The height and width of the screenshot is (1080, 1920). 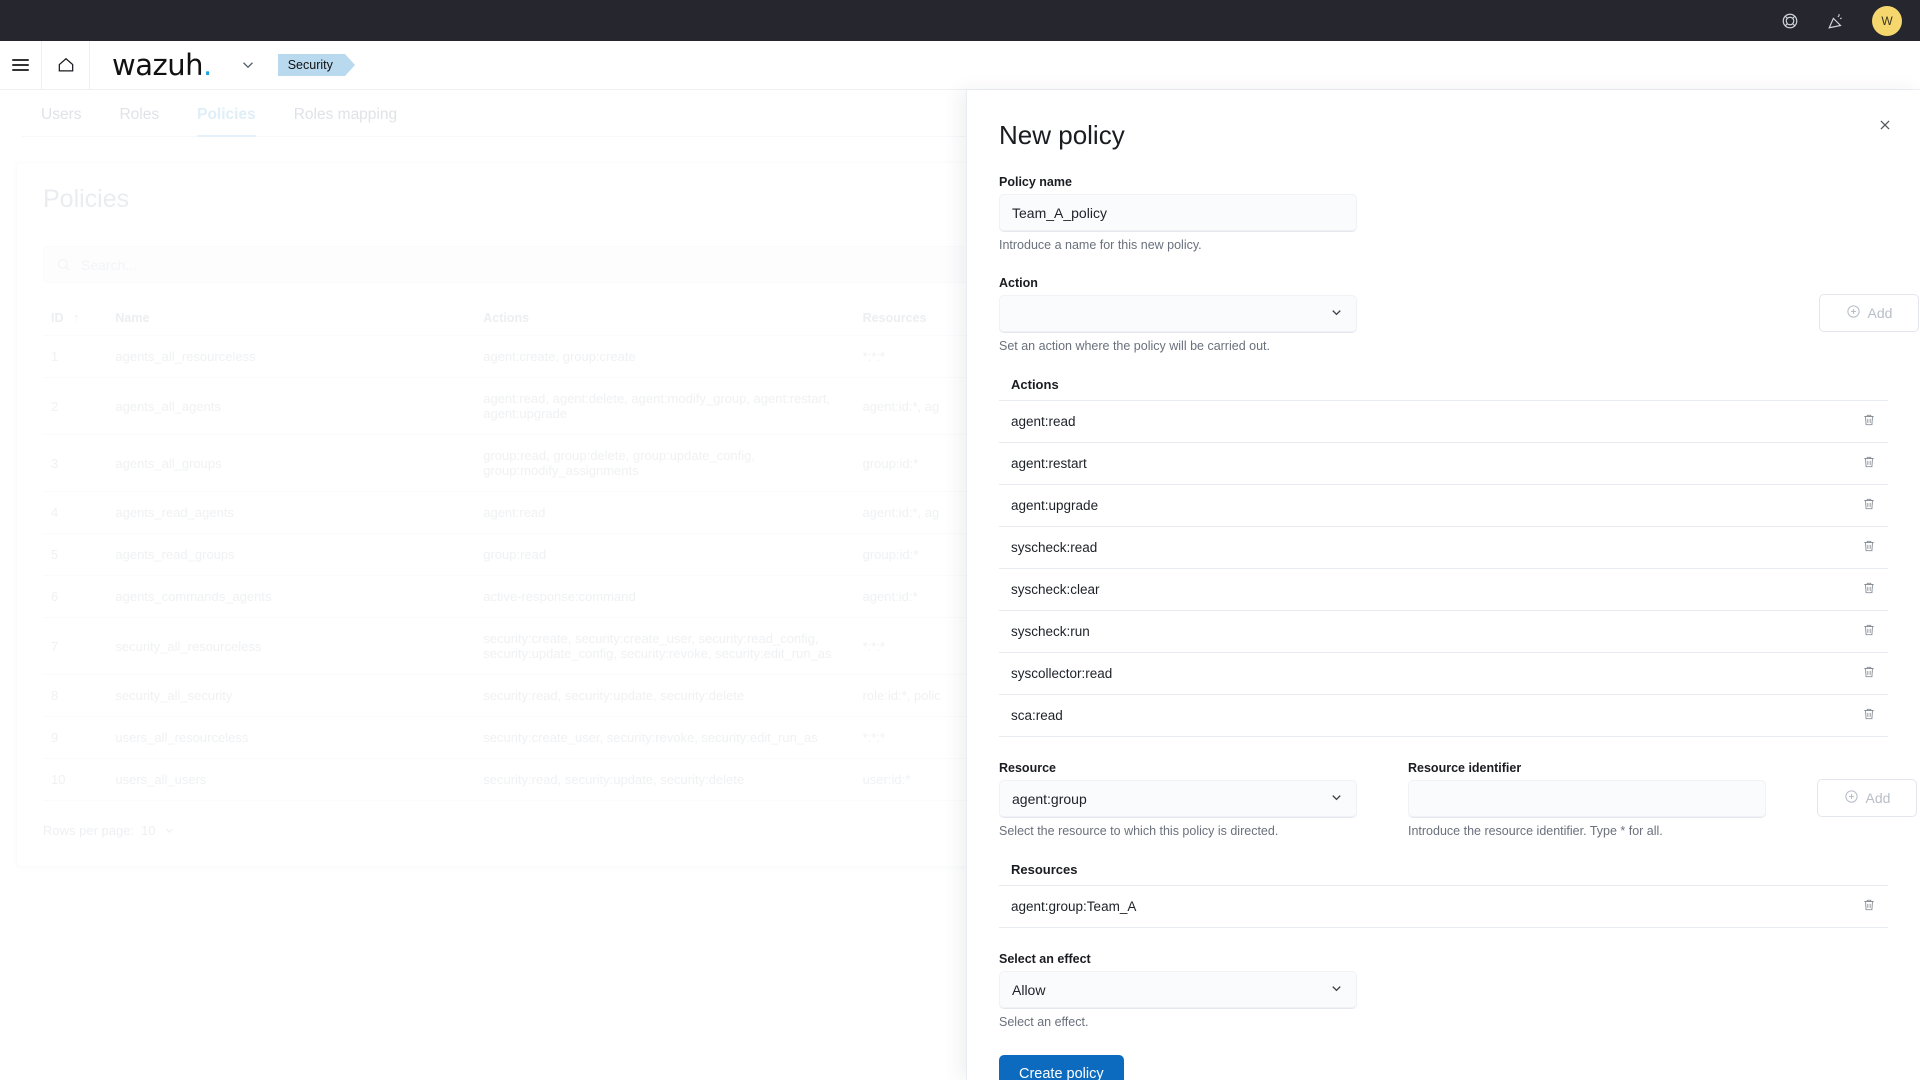 What do you see at coordinates (1178, 213) in the screenshot?
I see `policy-name-input` at bounding box center [1178, 213].